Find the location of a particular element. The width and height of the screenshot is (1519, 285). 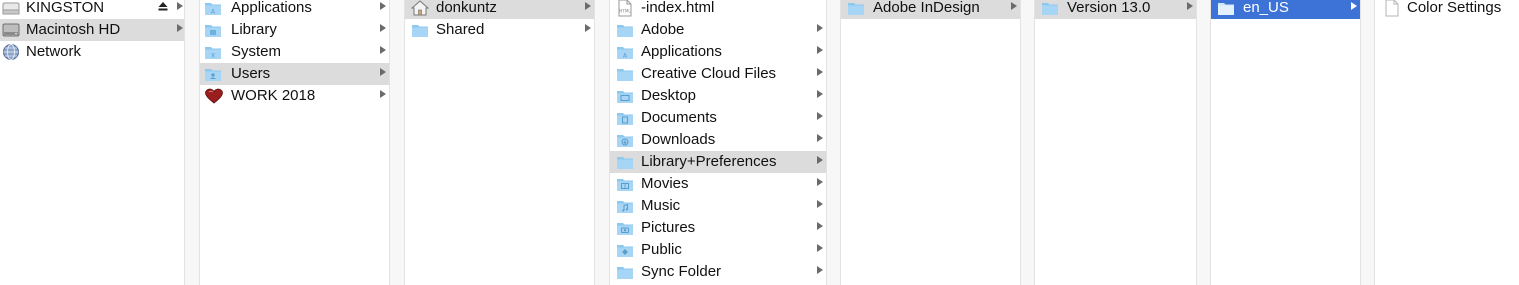

item-label: Library is located at coordinates (254, 29).